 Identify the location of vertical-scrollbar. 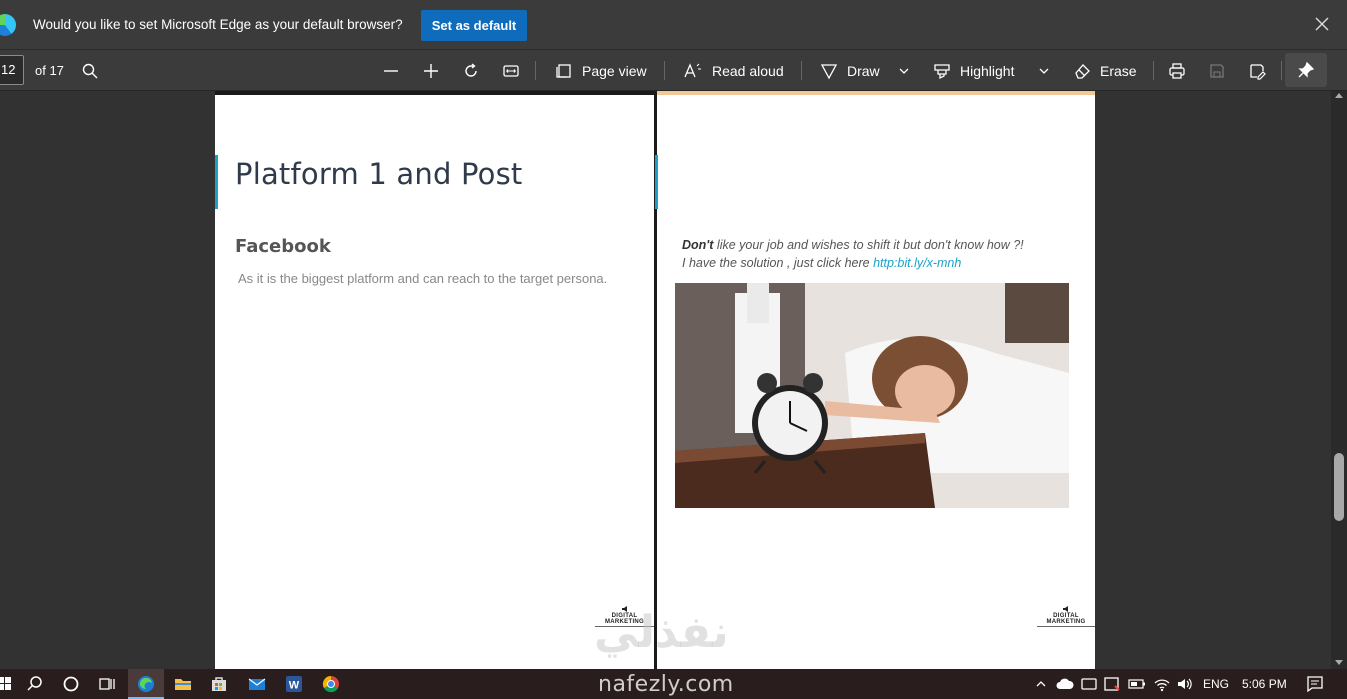
(1339, 380).